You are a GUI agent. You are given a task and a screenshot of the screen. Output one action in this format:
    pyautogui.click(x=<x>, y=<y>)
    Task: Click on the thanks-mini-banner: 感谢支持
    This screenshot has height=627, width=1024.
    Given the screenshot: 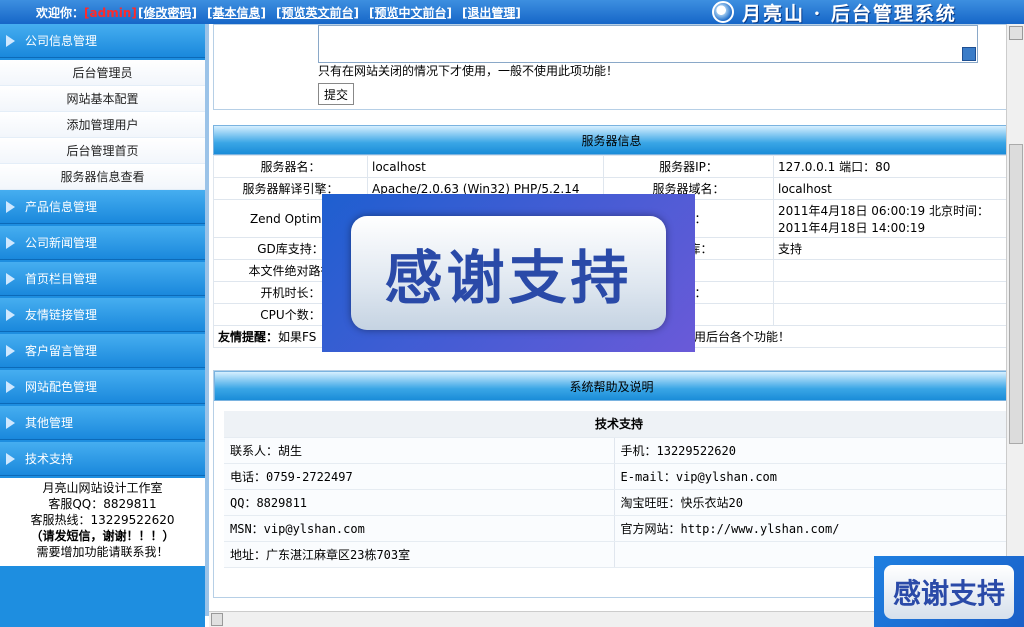 What is the action you would take?
    pyautogui.click(x=949, y=591)
    